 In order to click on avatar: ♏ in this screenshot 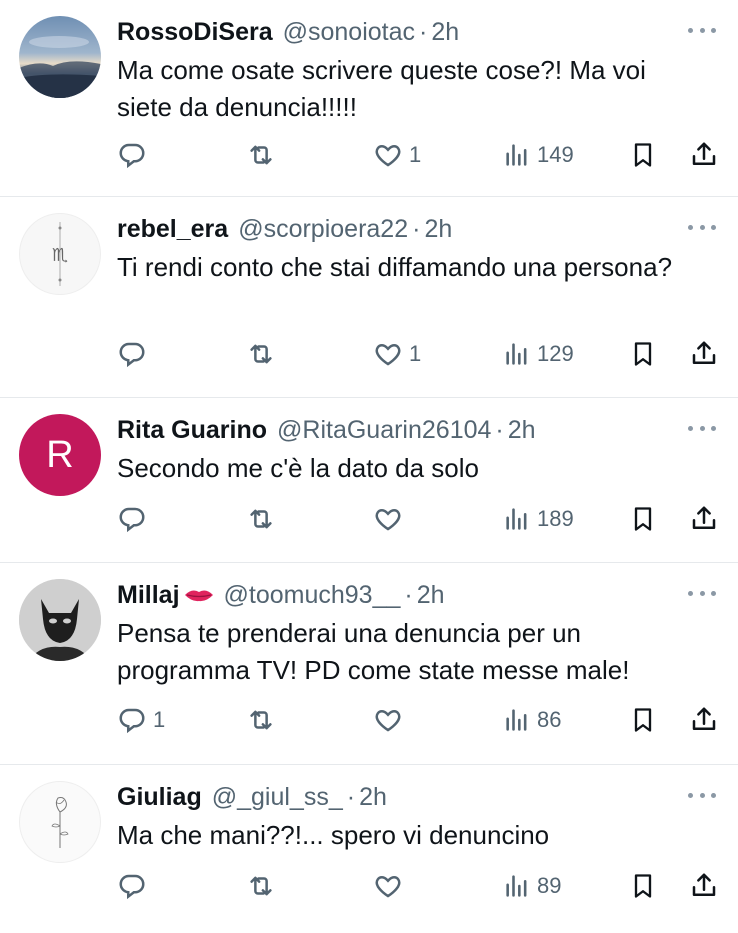, I will do `click(60, 254)`.